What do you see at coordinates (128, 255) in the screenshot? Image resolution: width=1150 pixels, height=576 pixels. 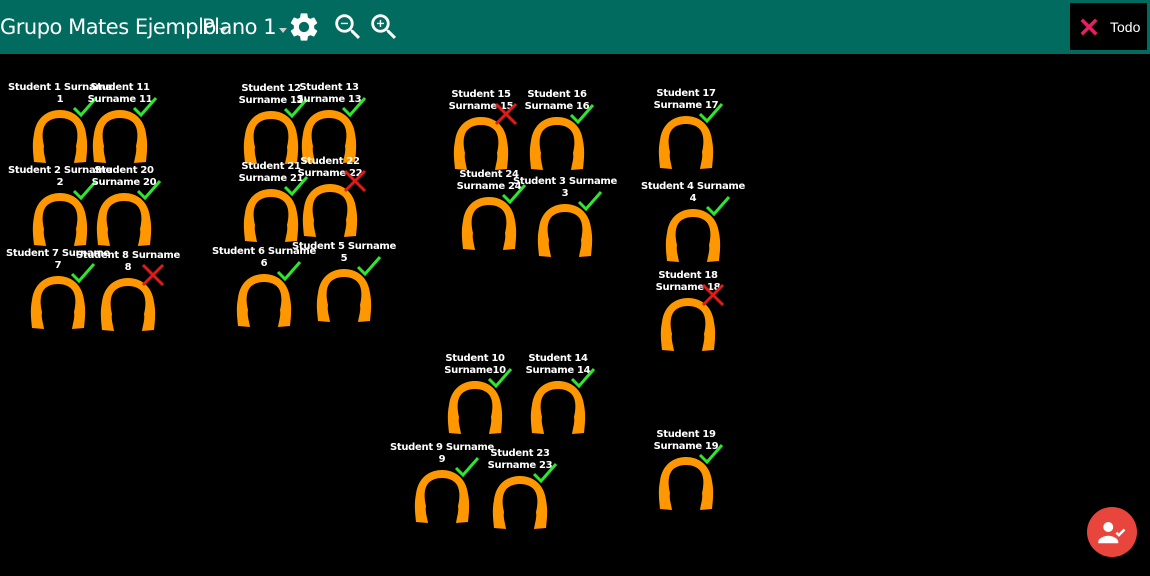 I see `student-name-line1: Student 8 Surname` at bounding box center [128, 255].